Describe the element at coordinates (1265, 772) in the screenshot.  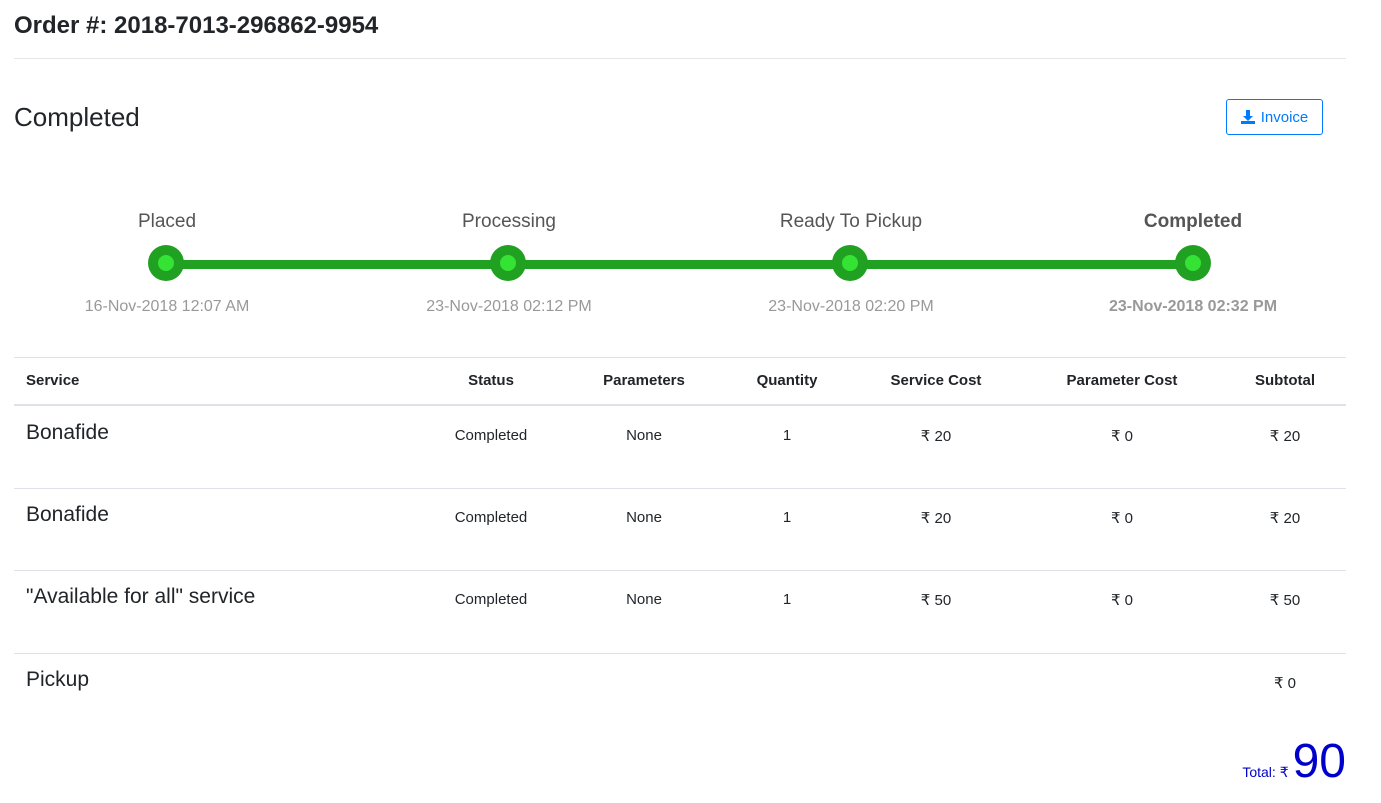
I see `total-label: Total: ₹` at that location.